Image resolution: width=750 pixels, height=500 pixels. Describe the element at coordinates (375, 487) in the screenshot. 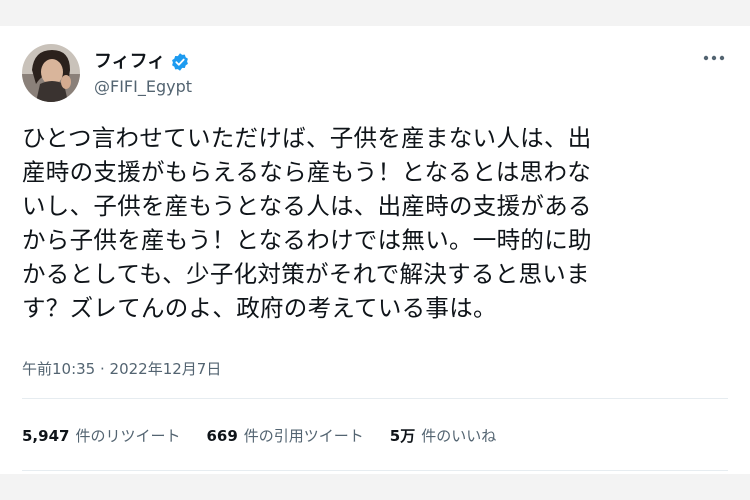

I see `bottom-frame-bar` at that location.